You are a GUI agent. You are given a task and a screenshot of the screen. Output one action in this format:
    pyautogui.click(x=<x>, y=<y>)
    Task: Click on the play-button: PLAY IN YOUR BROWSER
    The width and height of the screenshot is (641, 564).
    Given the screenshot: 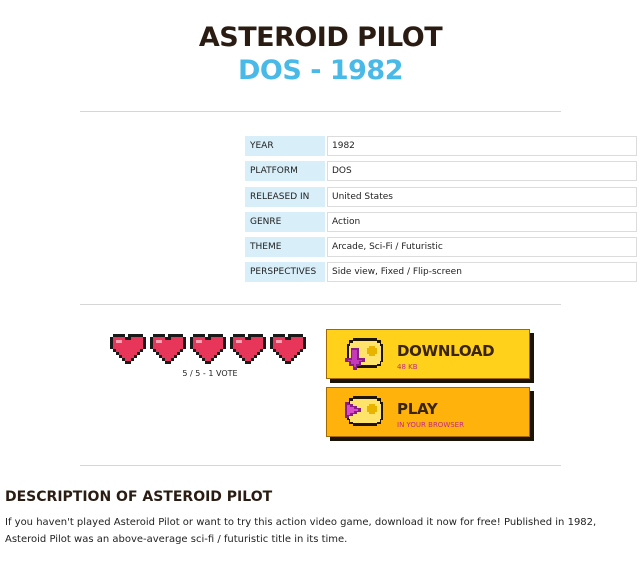 What is the action you would take?
    pyautogui.click(x=428, y=412)
    